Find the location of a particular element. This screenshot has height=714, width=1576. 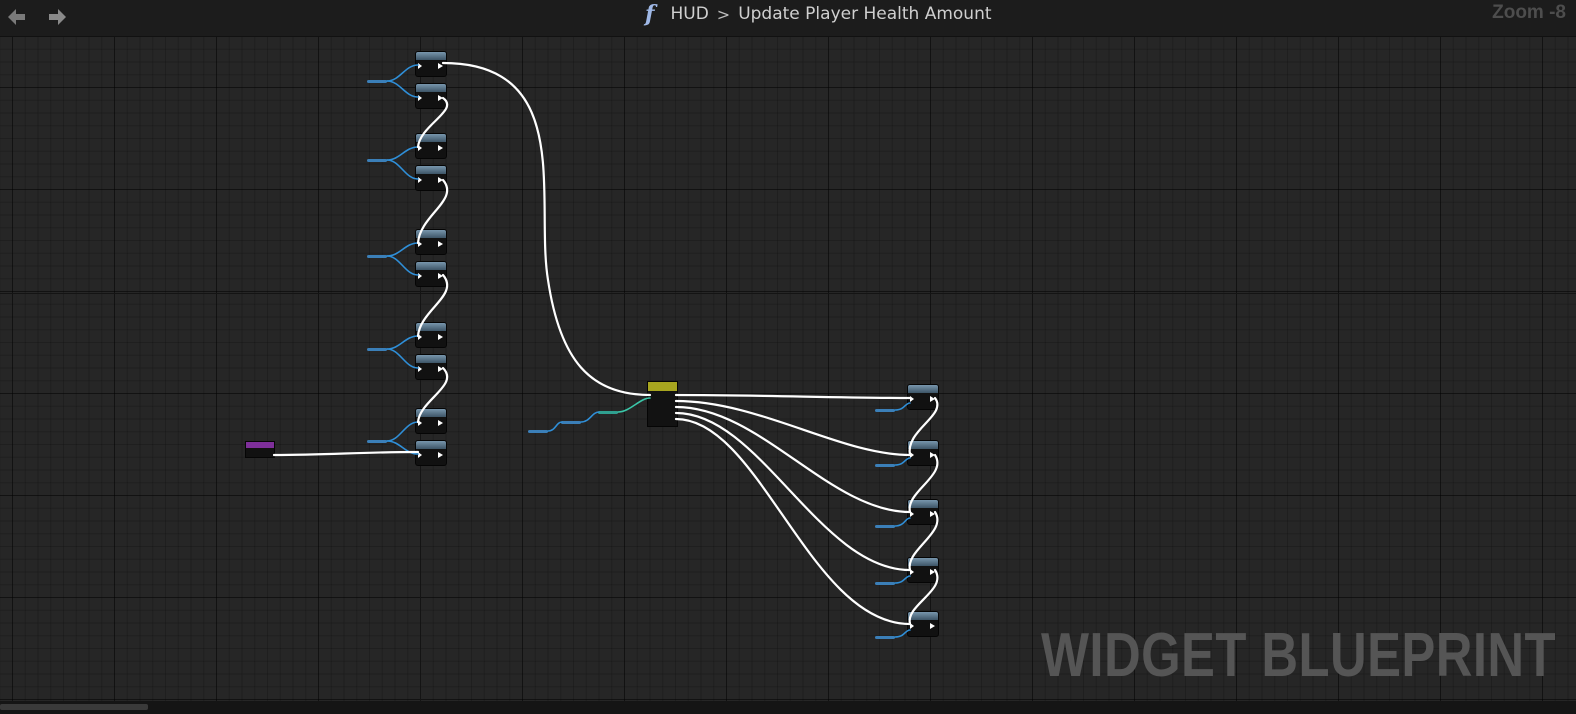

zoom-level-label: Zoom -8 is located at coordinates (1529, 12).